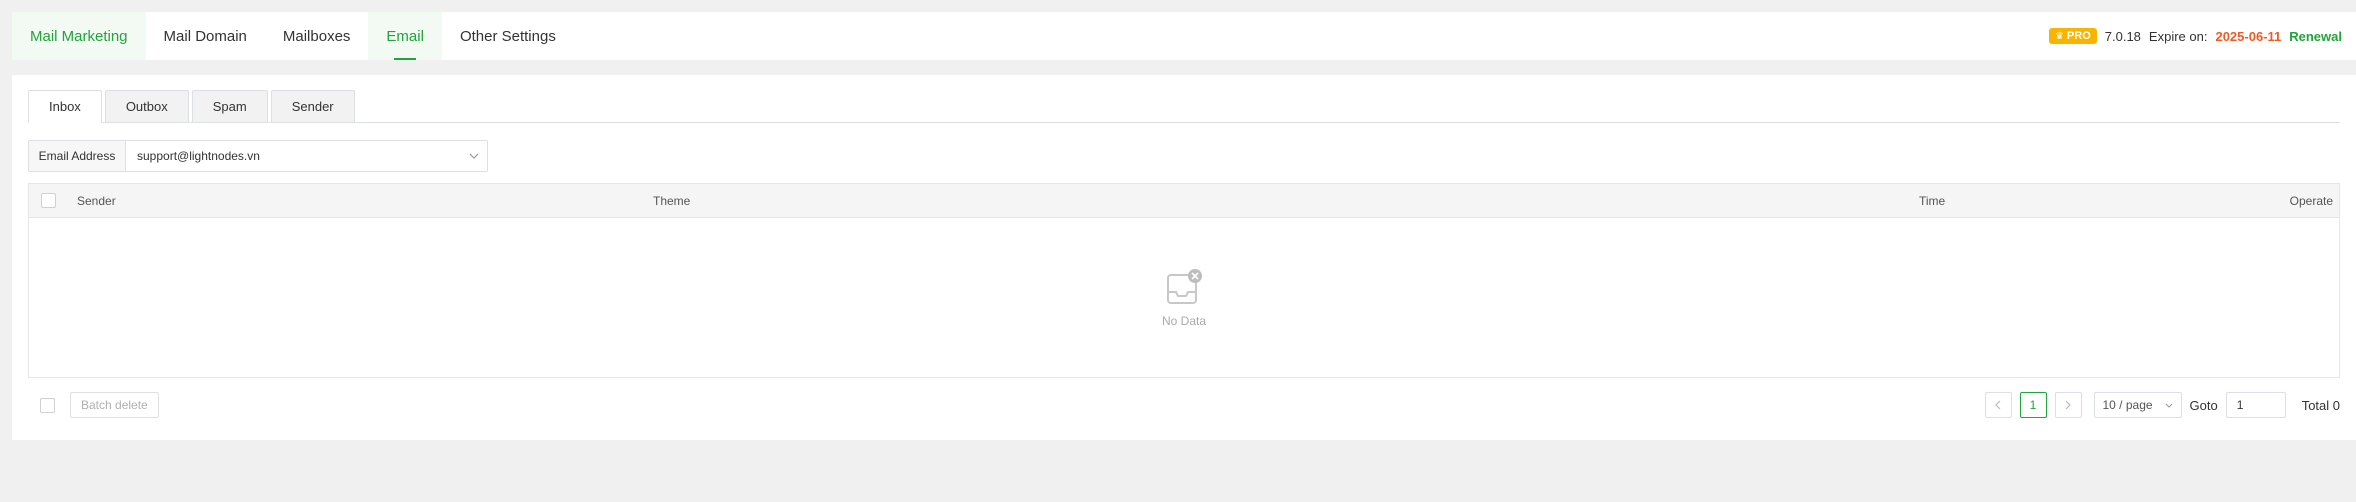  Describe the element at coordinates (1184, 201) in the screenshot. I see `table-header: Sender Theme Time Operate` at that location.